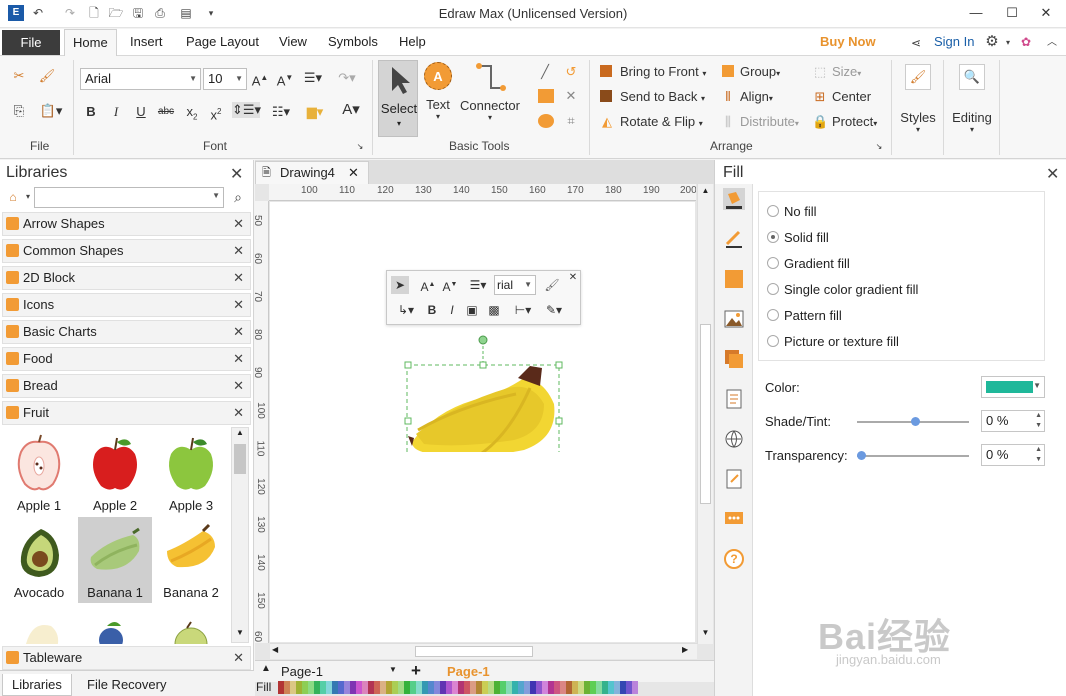 This screenshot has height=696, width=1066. Describe the element at coordinates (734, 519) in the screenshot. I see `comment-icon` at that location.